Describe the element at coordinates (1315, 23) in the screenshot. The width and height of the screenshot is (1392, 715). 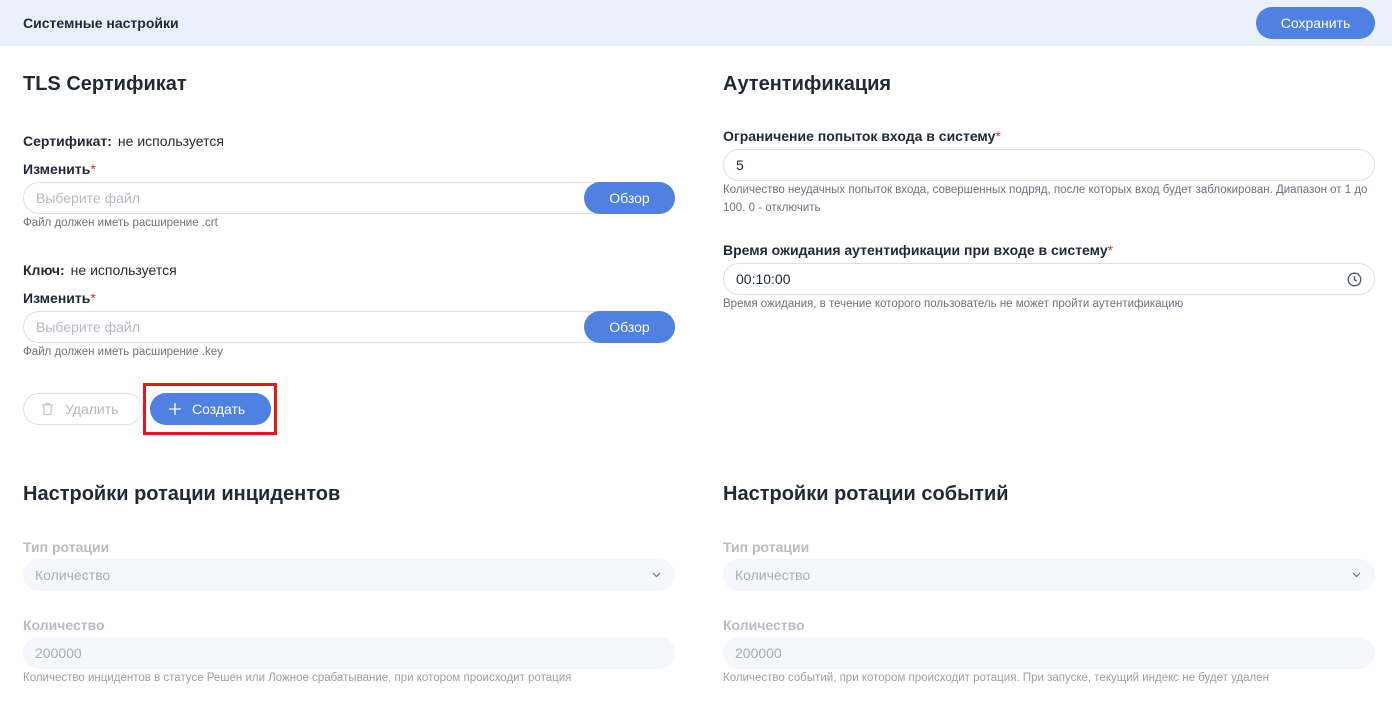
I see `save-button: Сохранить` at that location.